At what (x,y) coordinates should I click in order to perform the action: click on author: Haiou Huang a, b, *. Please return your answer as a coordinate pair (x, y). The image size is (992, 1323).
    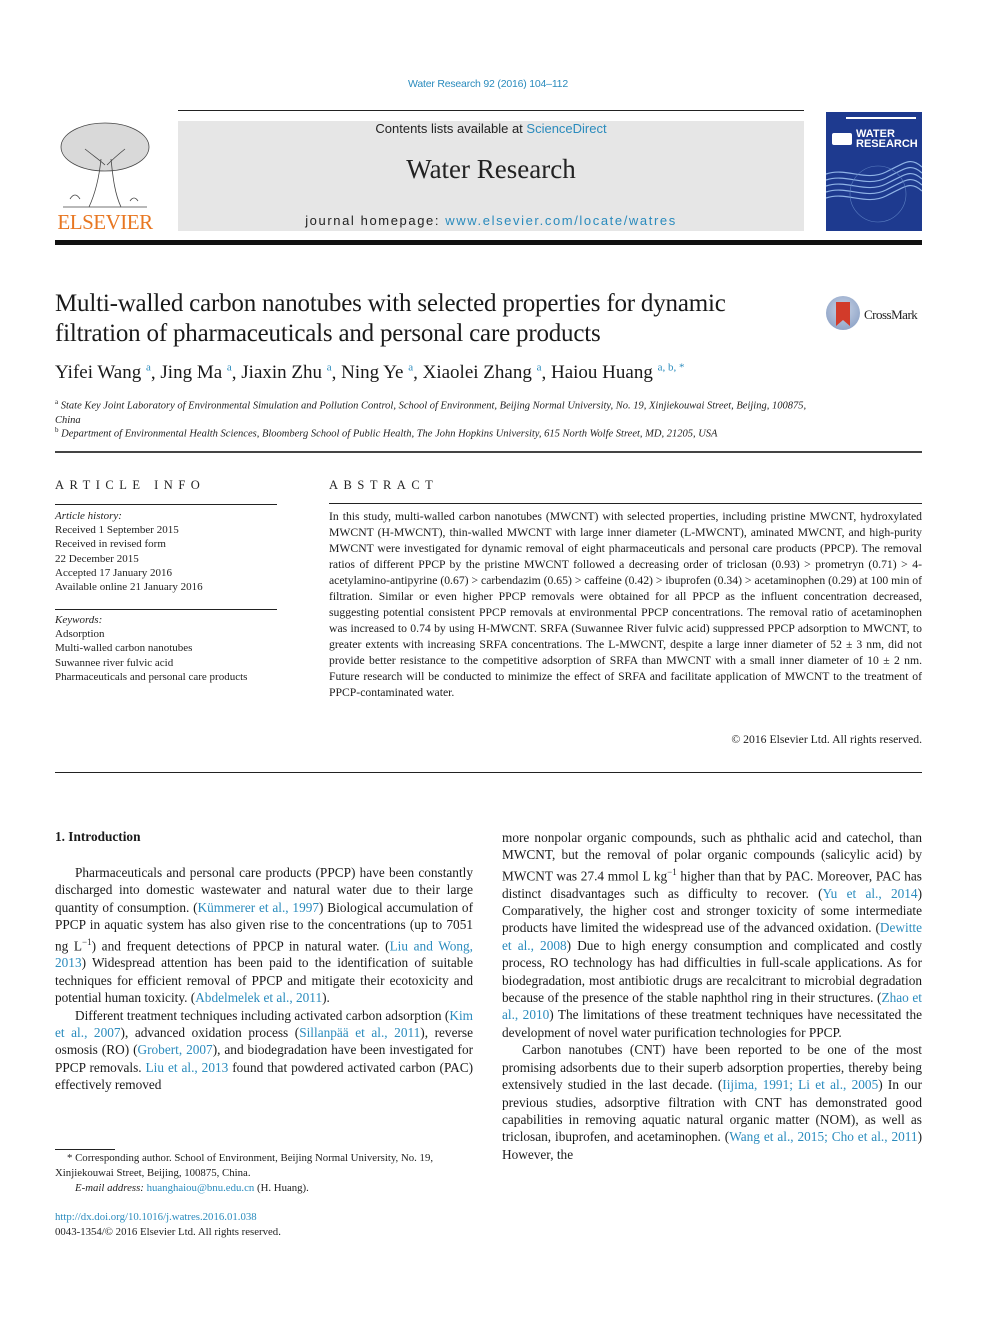
    Looking at the image, I should click on (617, 372).